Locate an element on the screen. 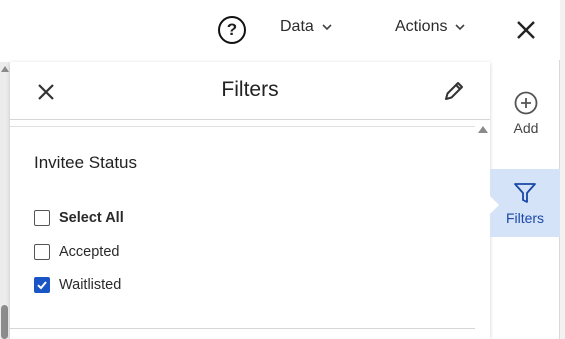 The height and width of the screenshot is (339, 565). left-scroll-area is located at coordinates (5, 200).